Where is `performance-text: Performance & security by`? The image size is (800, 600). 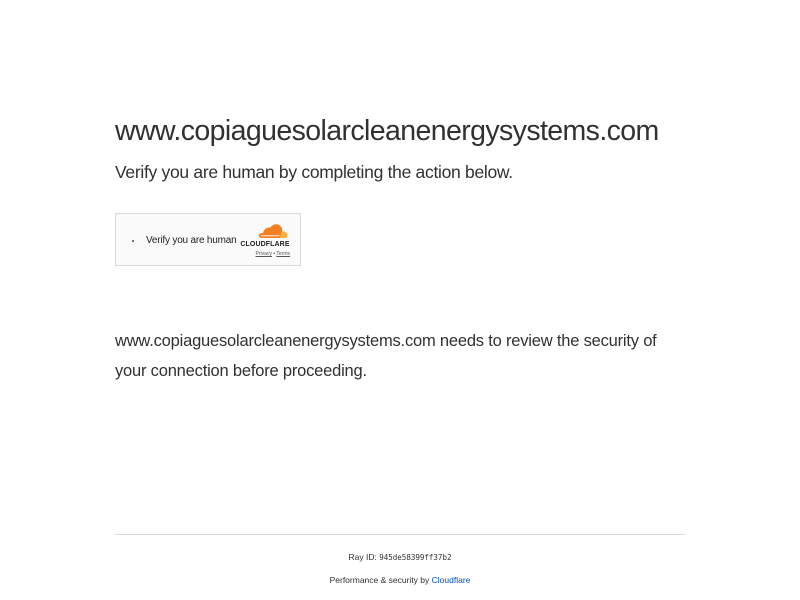 performance-text: Performance & security by is located at coordinates (379, 580).